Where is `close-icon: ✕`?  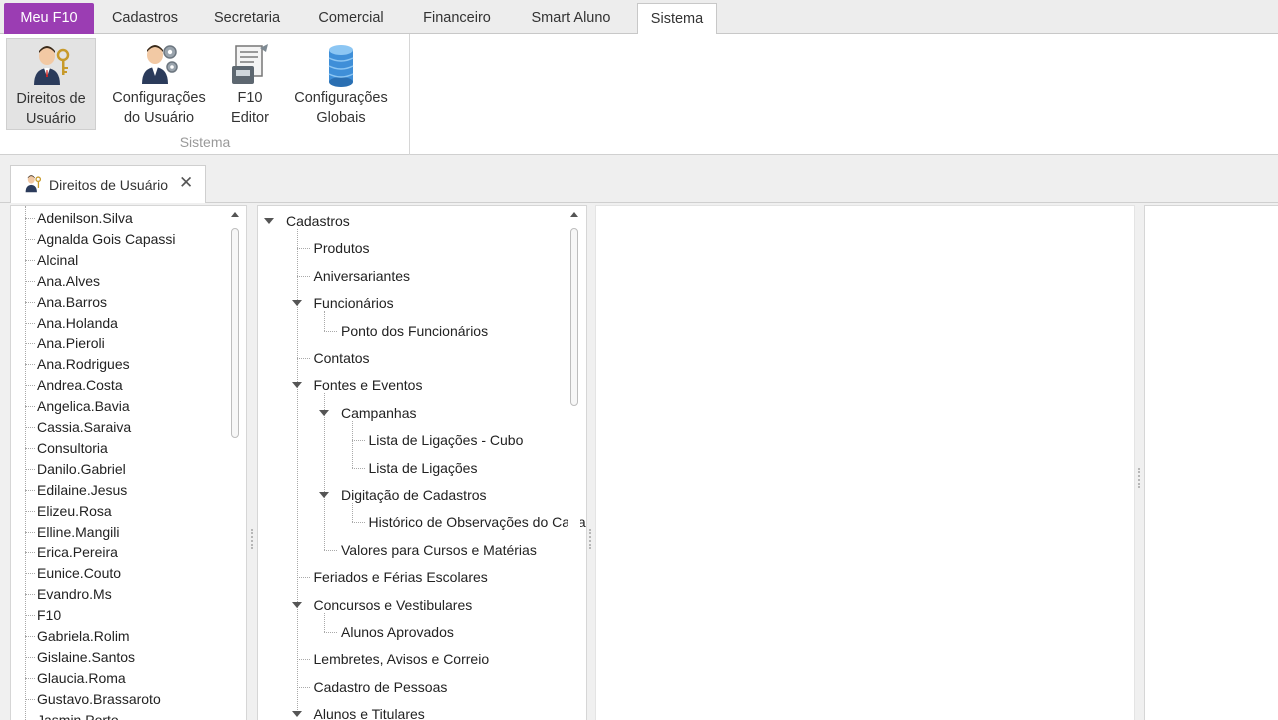
close-icon: ✕ is located at coordinates (186, 183).